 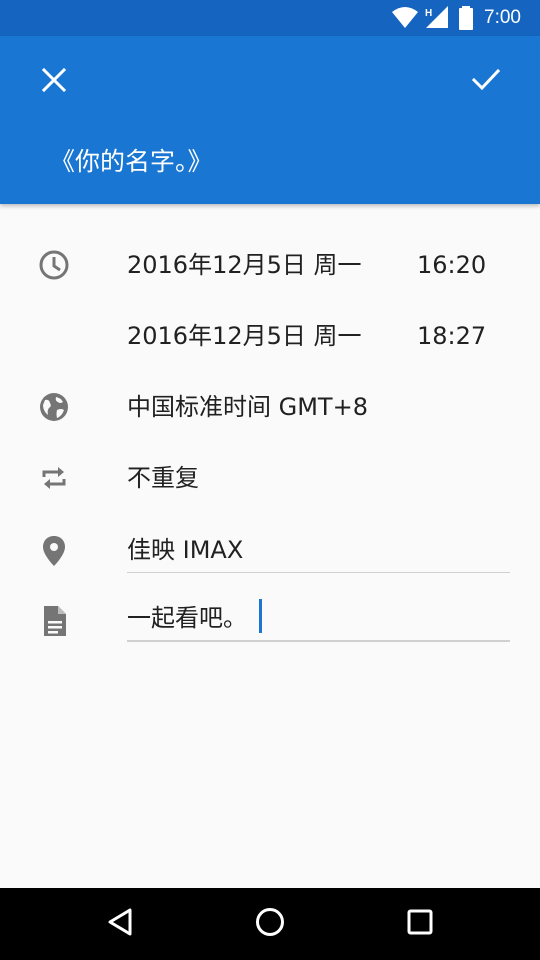 What do you see at coordinates (318, 552) in the screenshot?
I see `location-field: 佳映 IMAX` at bounding box center [318, 552].